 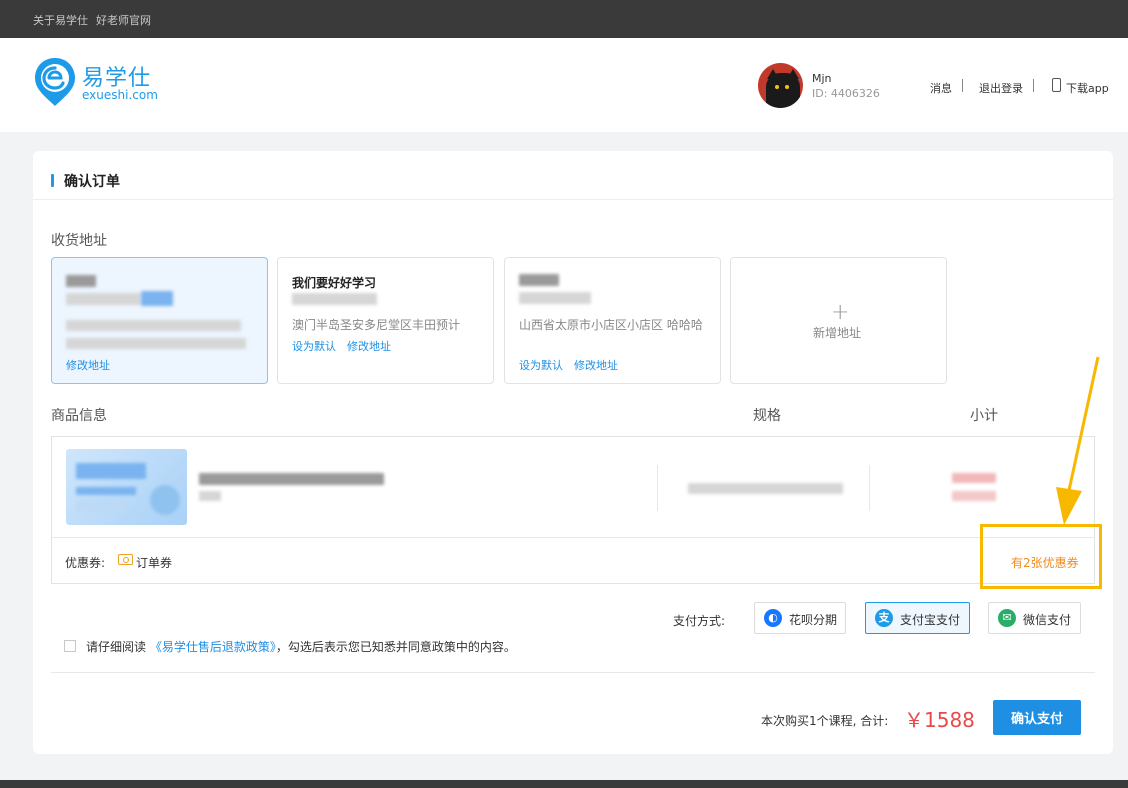 I want to click on address-card: 山西省太原市小店区小店区 哈哈哈 设为默认 修改地址, so click(x=612, y=320).